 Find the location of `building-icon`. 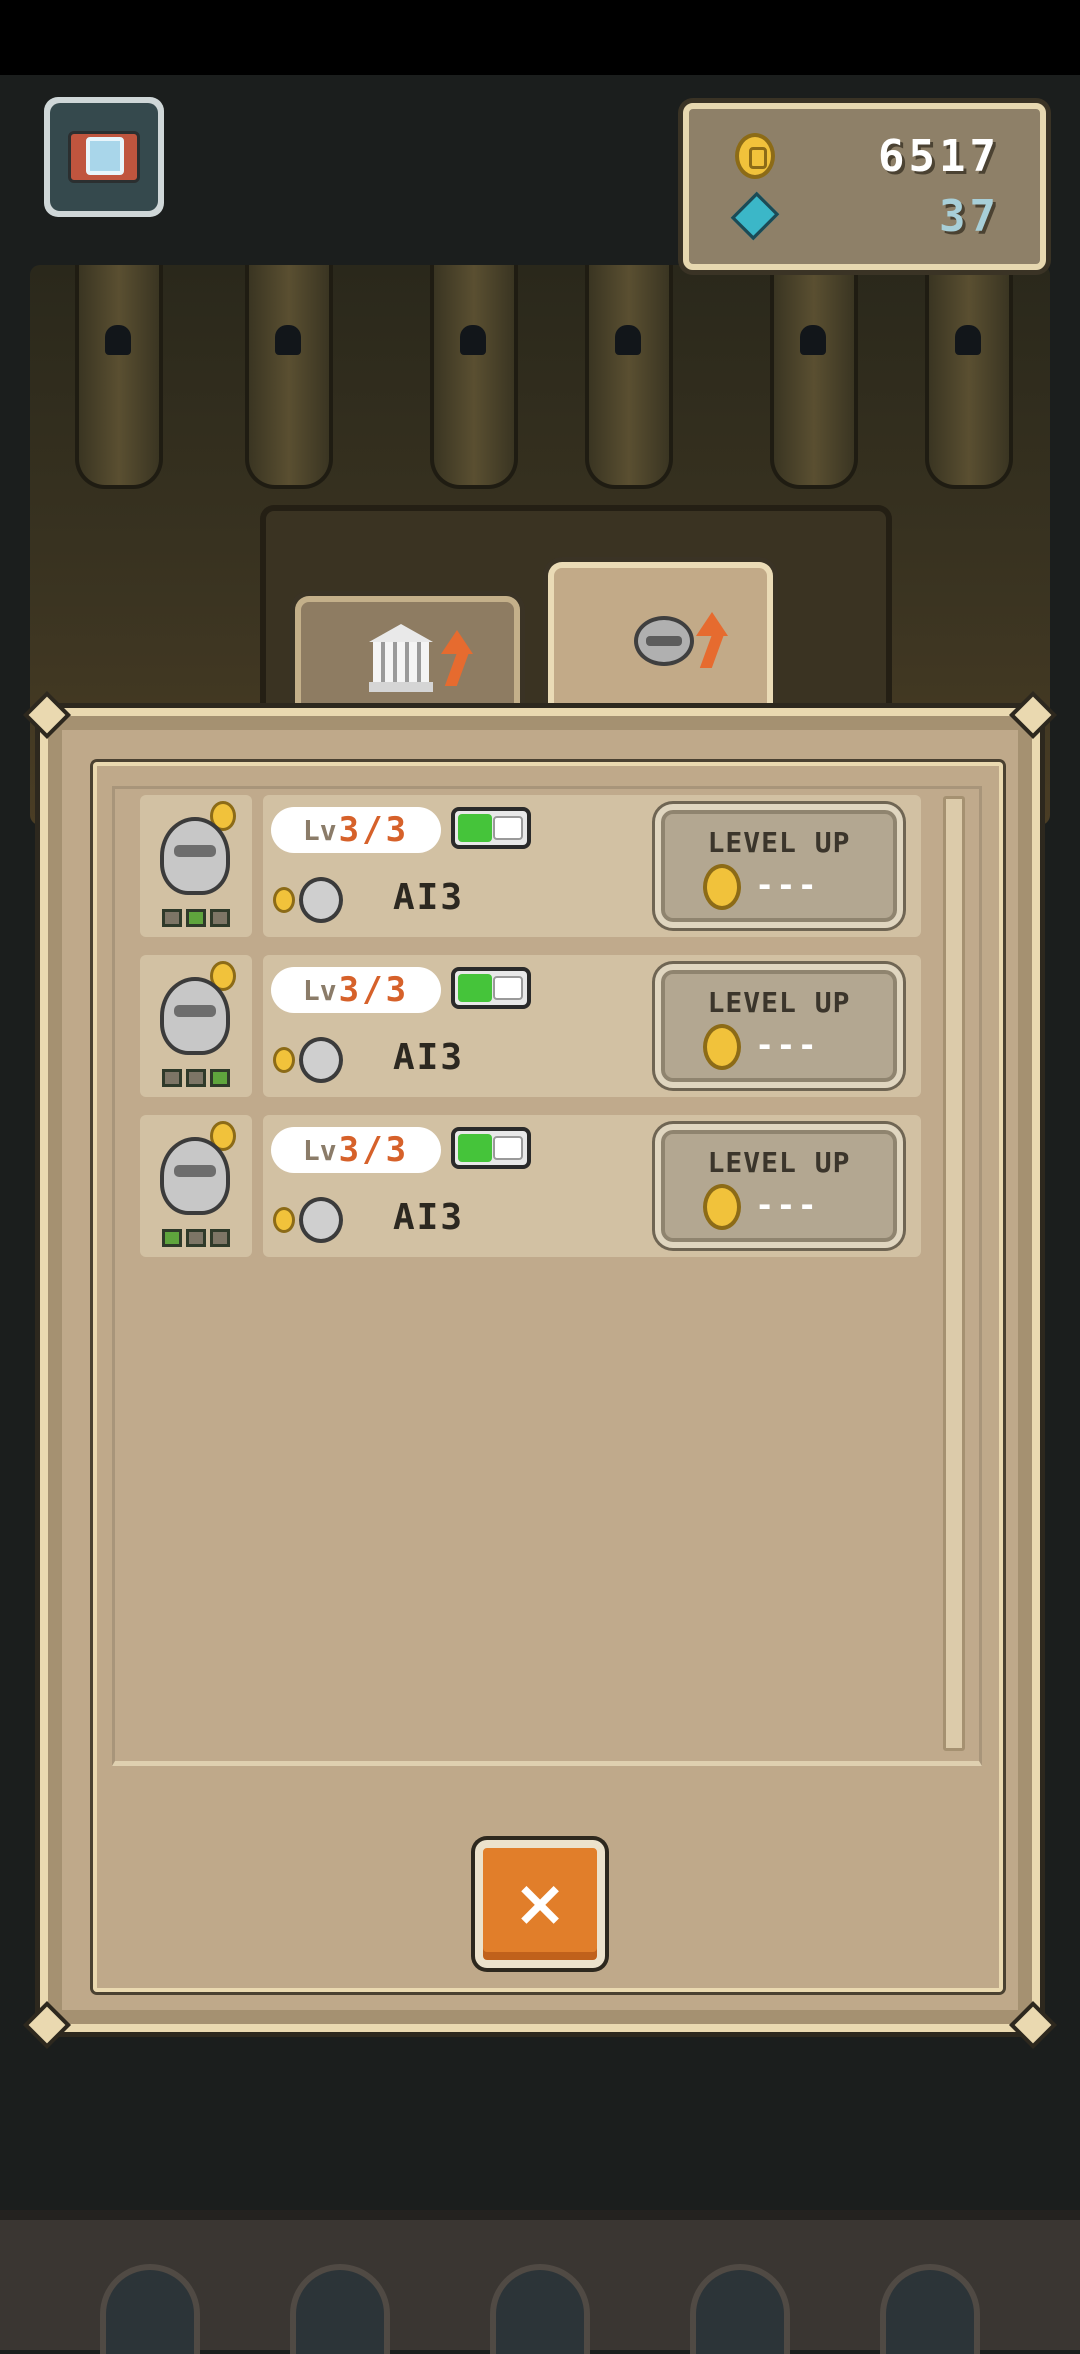

building-icon is located at coordinates (401, 659).